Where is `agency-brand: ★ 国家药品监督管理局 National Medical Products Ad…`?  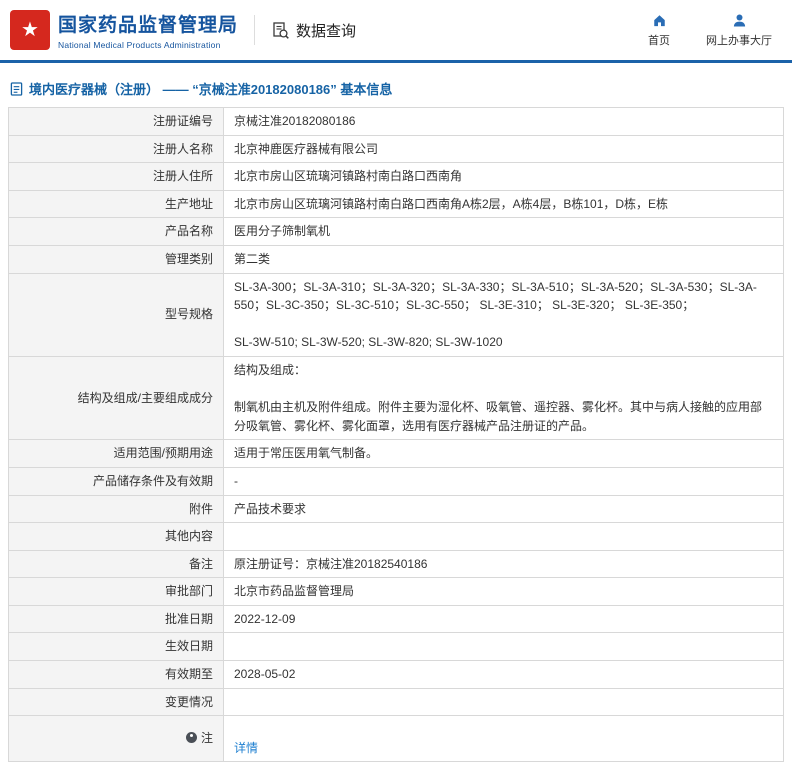 agency-brand: ★ 国家药品监督管理局 National Medical Products Ad… is located at coordinates (124, 30).